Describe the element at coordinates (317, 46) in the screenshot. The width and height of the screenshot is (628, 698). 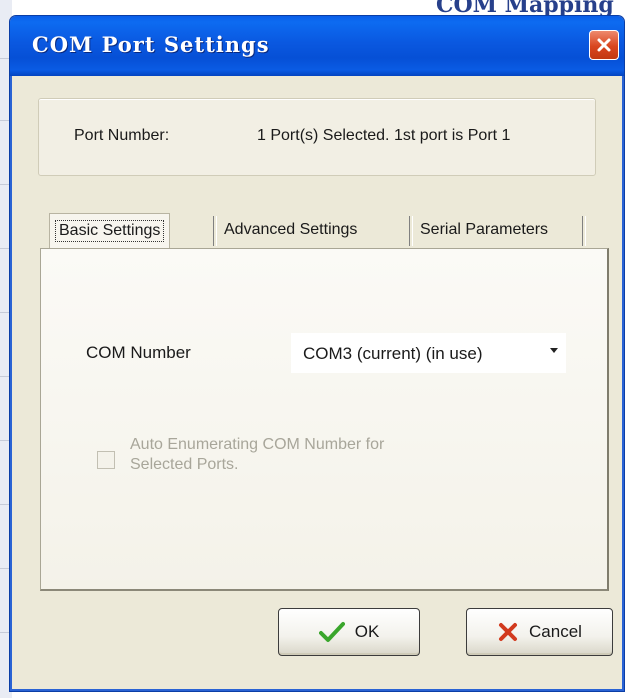
I see `title-bar: COM Port Settings` at that location.